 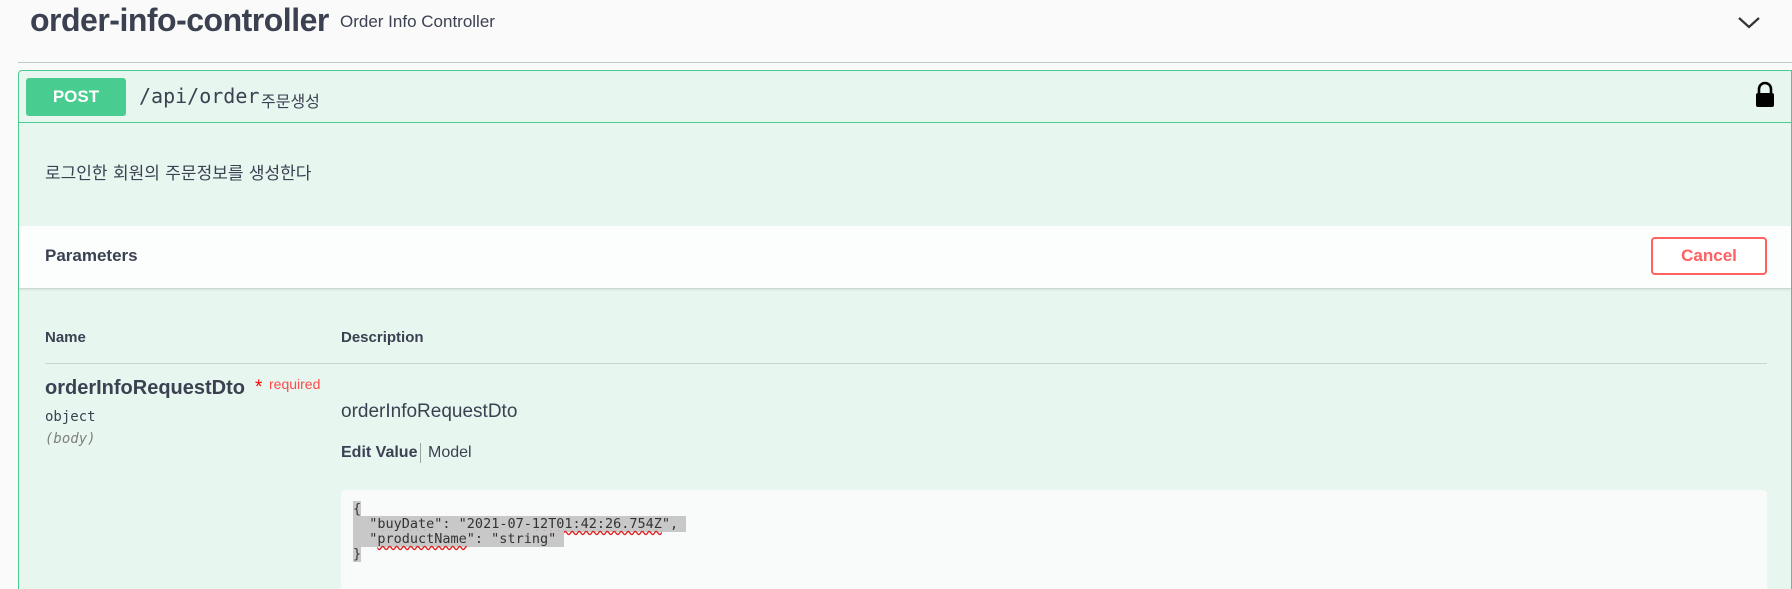 What do you see at coordinates (76, 97) in the screenshot?
I see `method-badge: POST` at bounding box center [76, 97].